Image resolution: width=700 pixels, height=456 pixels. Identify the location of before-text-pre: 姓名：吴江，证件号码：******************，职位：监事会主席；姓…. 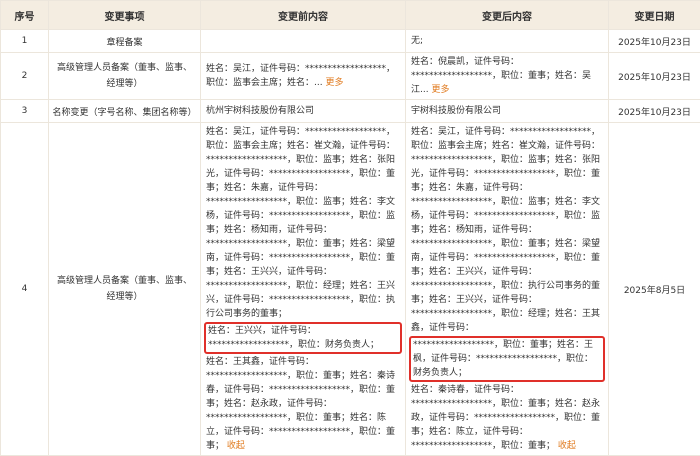
(303, 223).